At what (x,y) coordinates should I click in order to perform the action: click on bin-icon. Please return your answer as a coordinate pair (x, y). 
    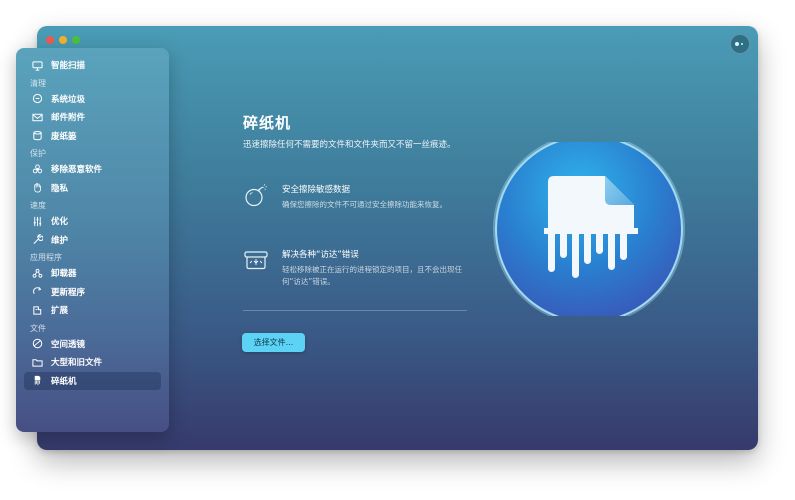
    Looking at the image, I should click on (37, 136).